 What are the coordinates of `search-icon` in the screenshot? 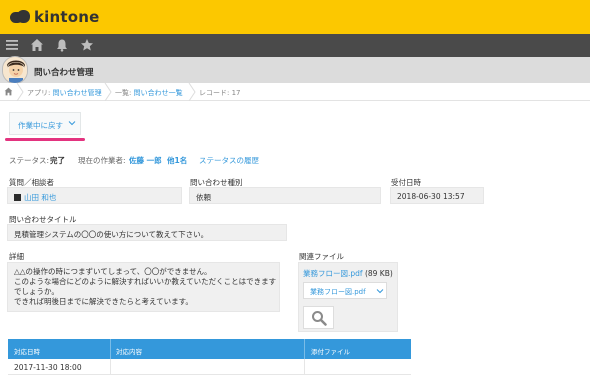 It's located at (319, 318).